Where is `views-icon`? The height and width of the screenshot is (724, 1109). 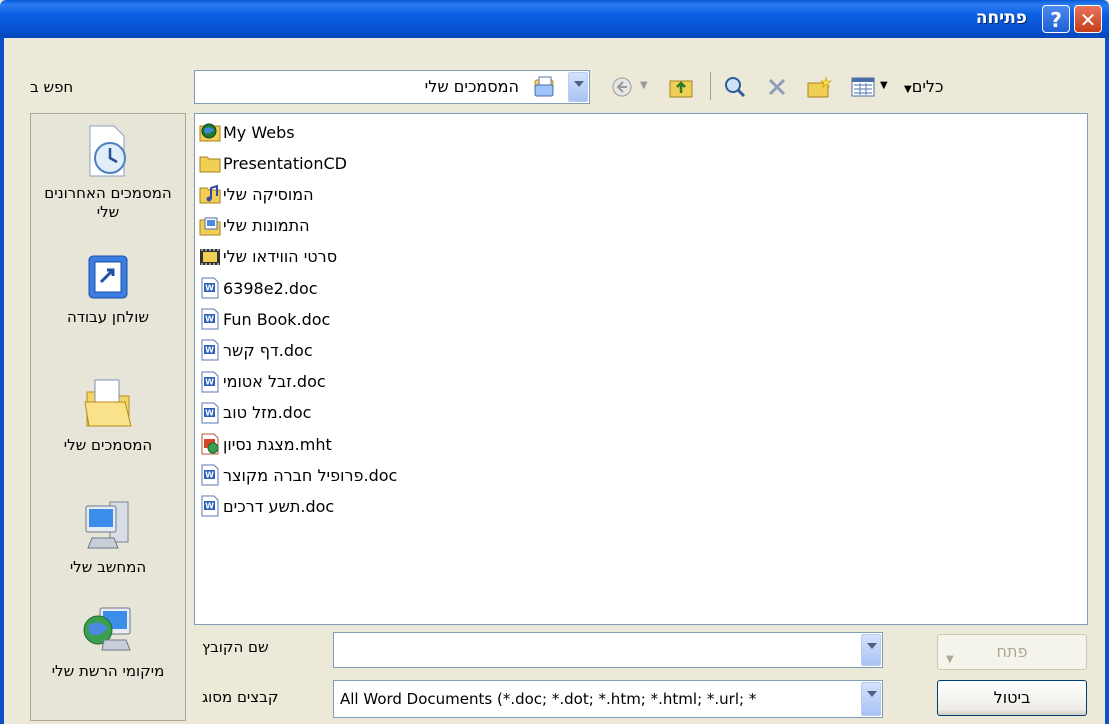 views-icon is located at coordinates (863, 87).